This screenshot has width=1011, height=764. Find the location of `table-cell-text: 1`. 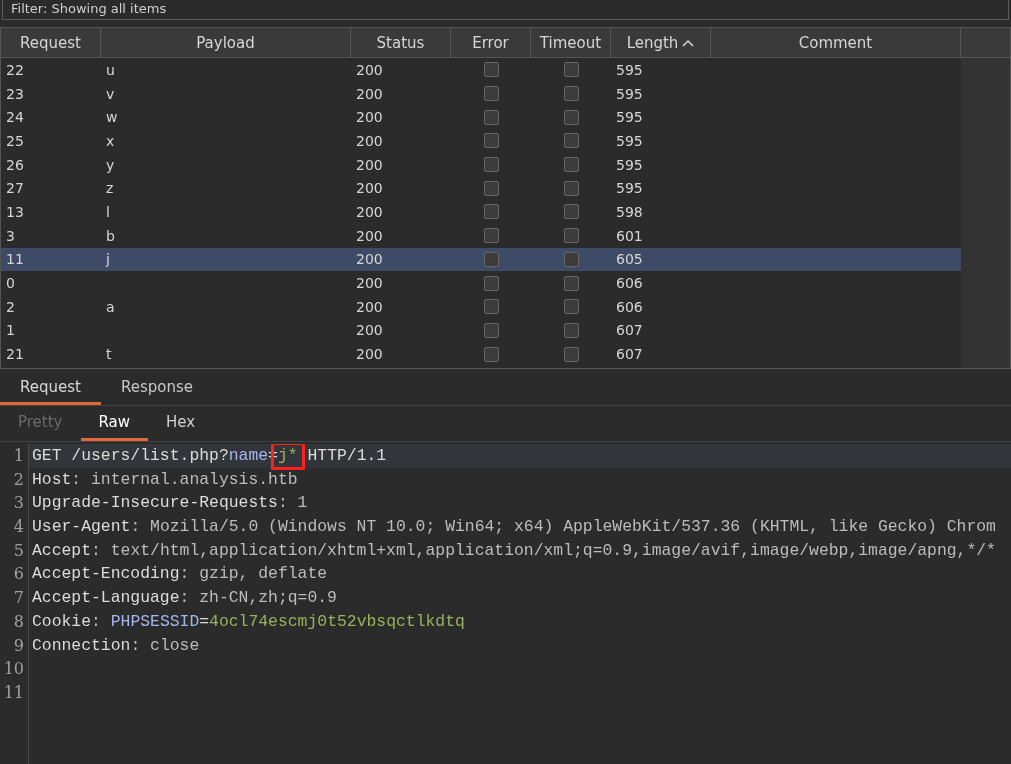

table-cell-text: 1 is located at coordinates (10, 331).